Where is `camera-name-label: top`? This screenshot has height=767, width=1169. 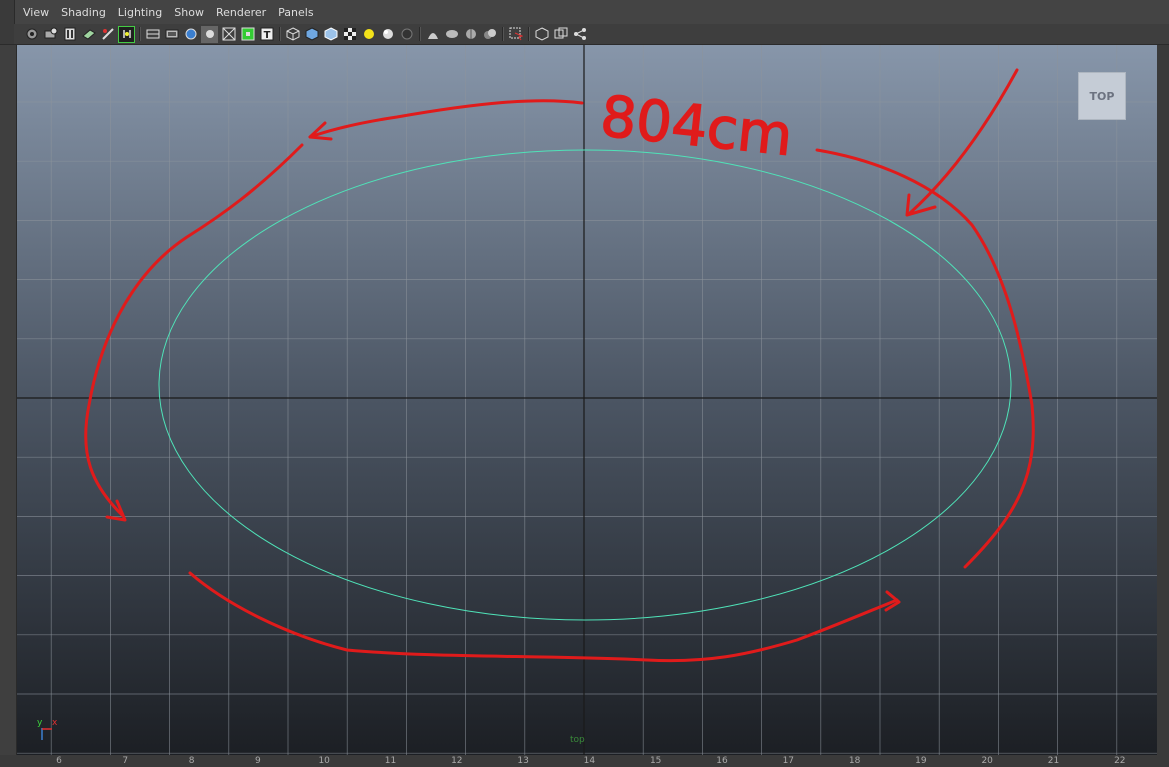
camera-name-label: top is located at coordinates (577, 740).